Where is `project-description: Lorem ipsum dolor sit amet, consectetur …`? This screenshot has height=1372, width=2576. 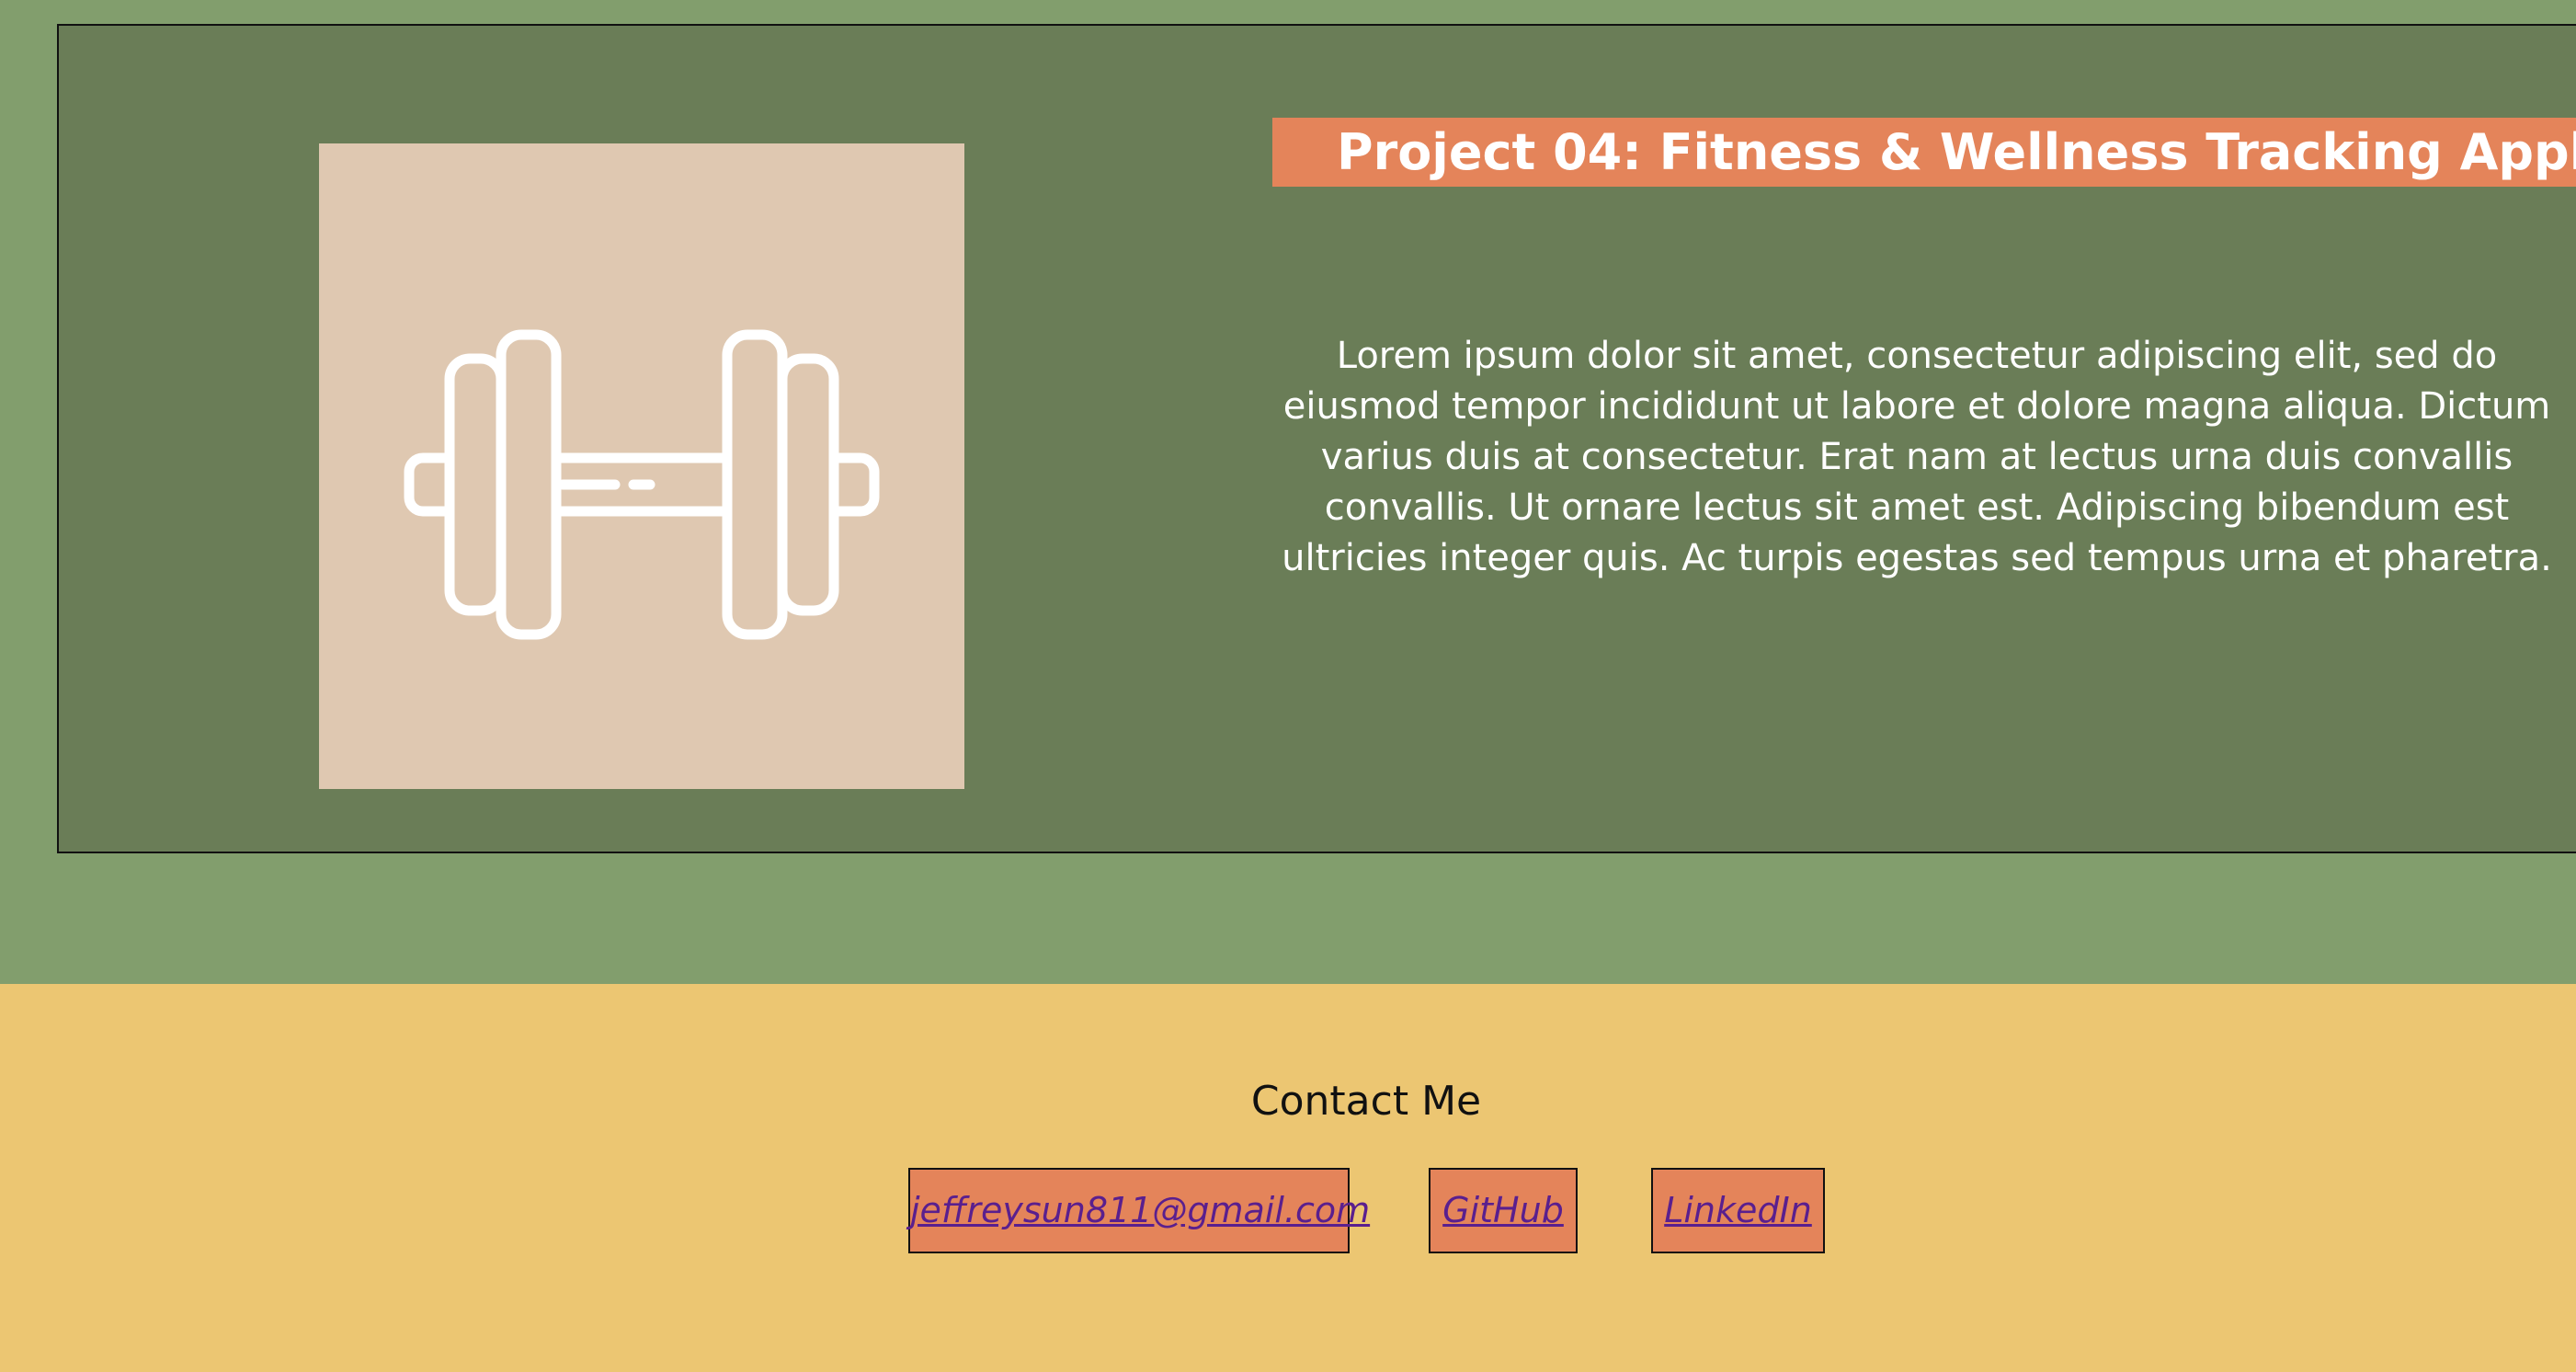 project-description: Lorem ipsum dolor sit amet, consectetur … is located at coordinates (1917, 457).